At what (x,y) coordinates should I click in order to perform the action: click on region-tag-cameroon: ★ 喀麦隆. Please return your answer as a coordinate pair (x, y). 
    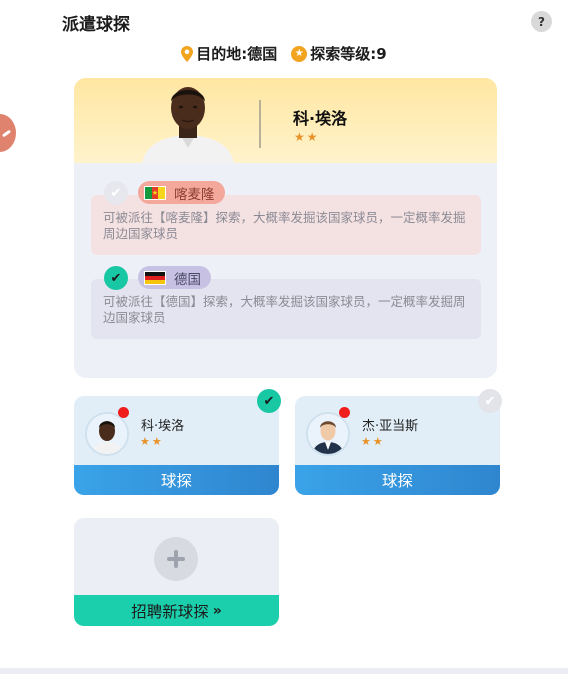
    Looking at the image, I should click on (181, 192).